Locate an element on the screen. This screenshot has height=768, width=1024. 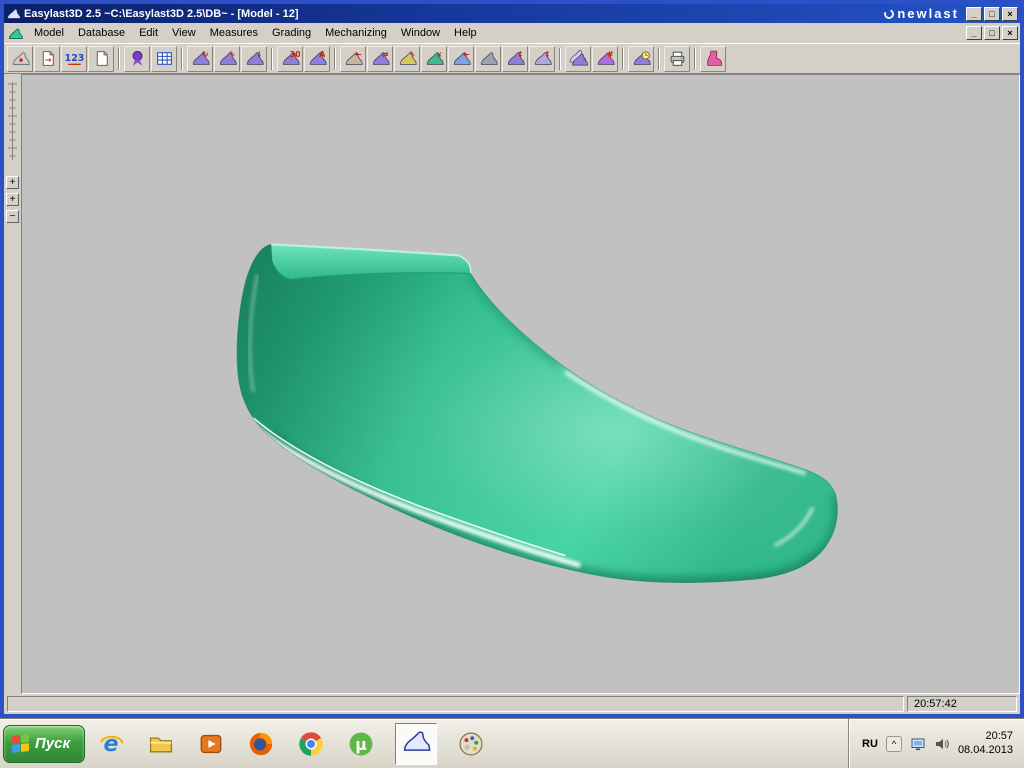
newlast-ring-icon is located at coordinates (889, 13).